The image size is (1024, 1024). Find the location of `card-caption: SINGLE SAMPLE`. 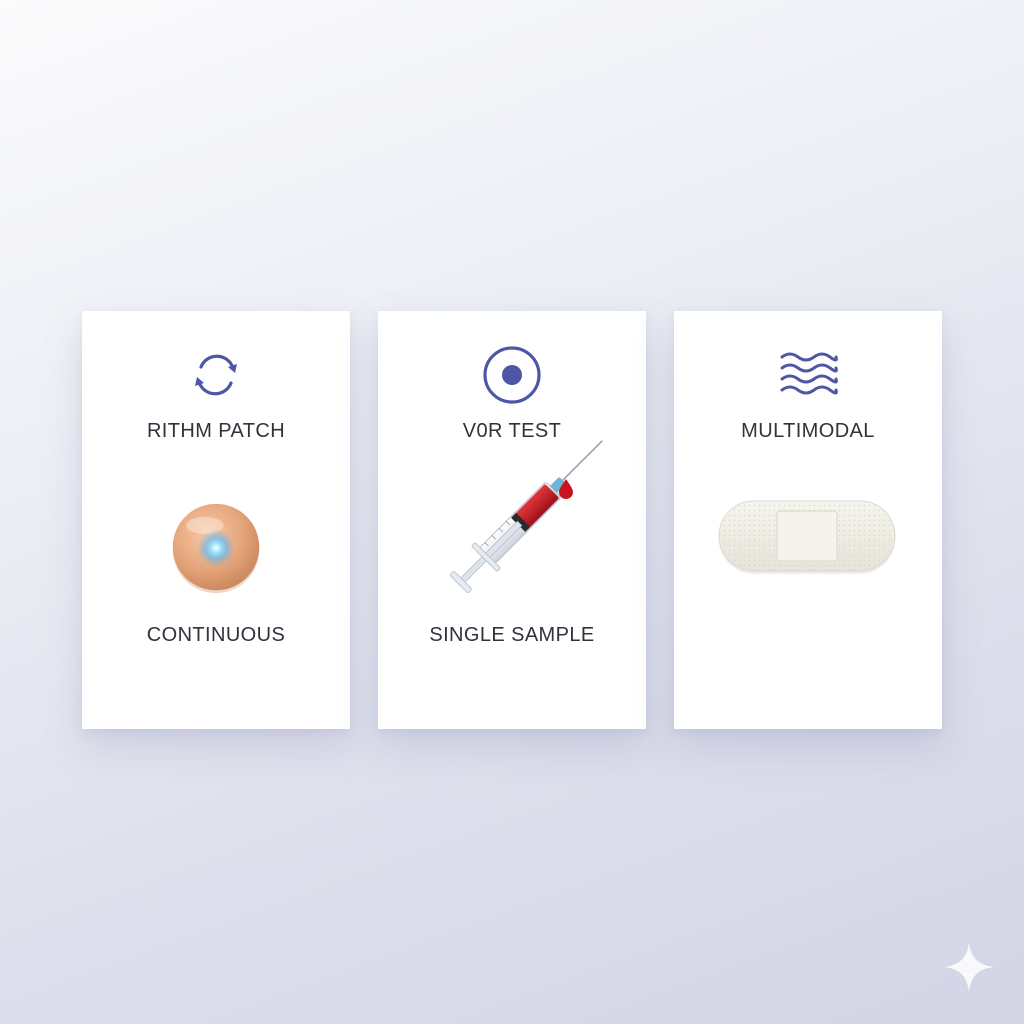

card-caption: SINGLE SAMPLE is located at coordinates (512, 635).